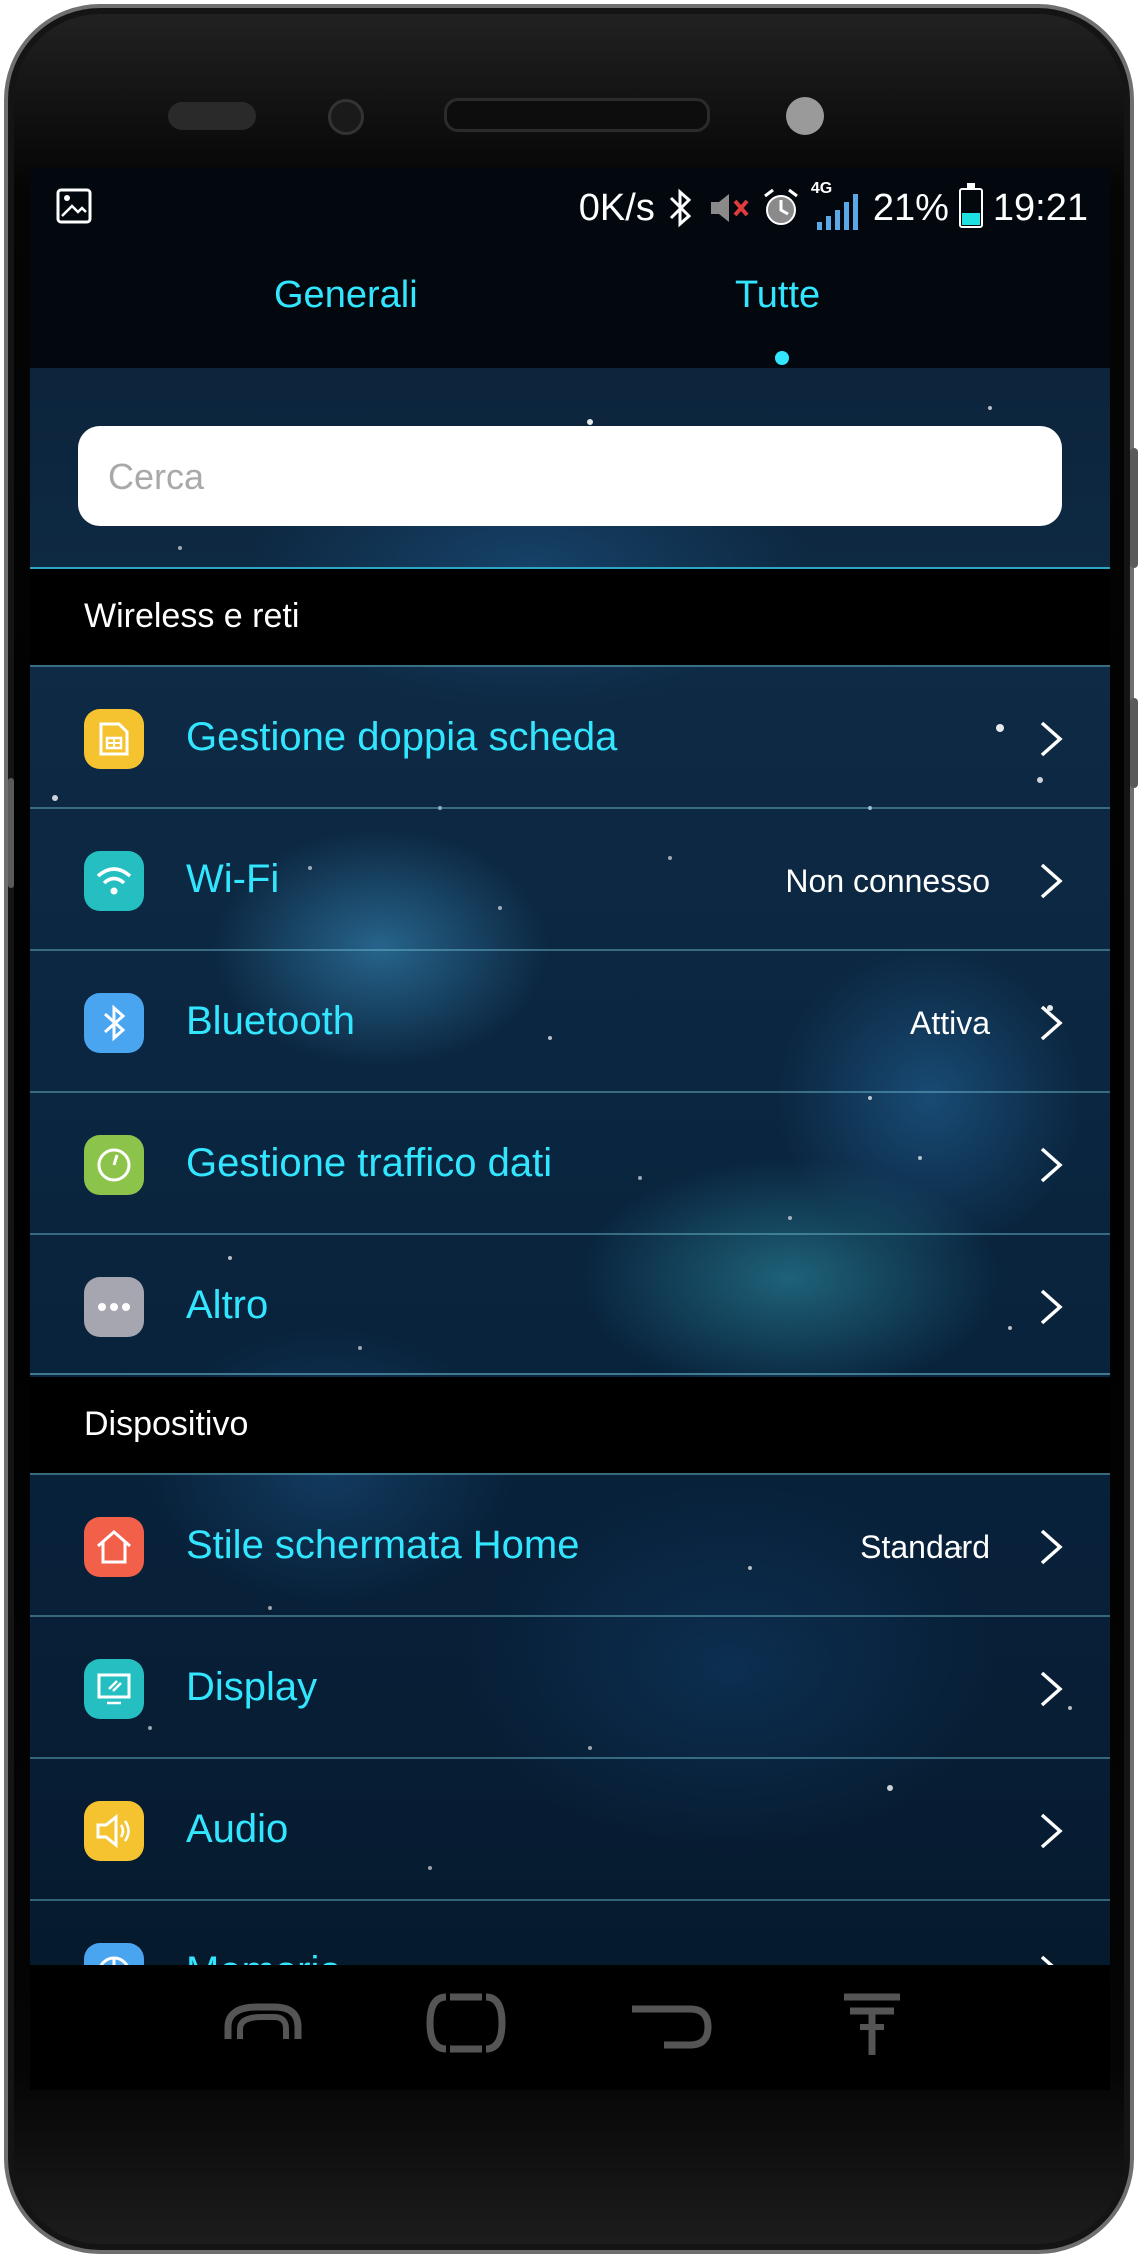  What do you see at coordinates (466, 2023) in the screenshot?
I see `home-button-icon` at bounding box center [466, 2023].